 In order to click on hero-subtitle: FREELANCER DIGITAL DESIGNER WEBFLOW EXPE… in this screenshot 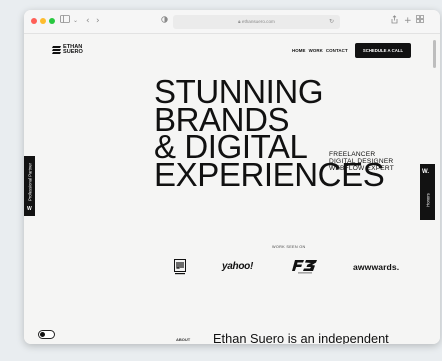, I will do `click(361, 161)`.